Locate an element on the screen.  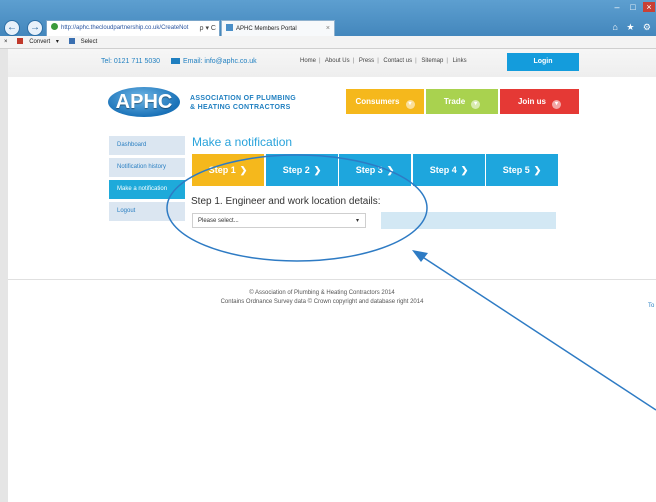
page-title: Make a notification is located at coordinates (242, 142).